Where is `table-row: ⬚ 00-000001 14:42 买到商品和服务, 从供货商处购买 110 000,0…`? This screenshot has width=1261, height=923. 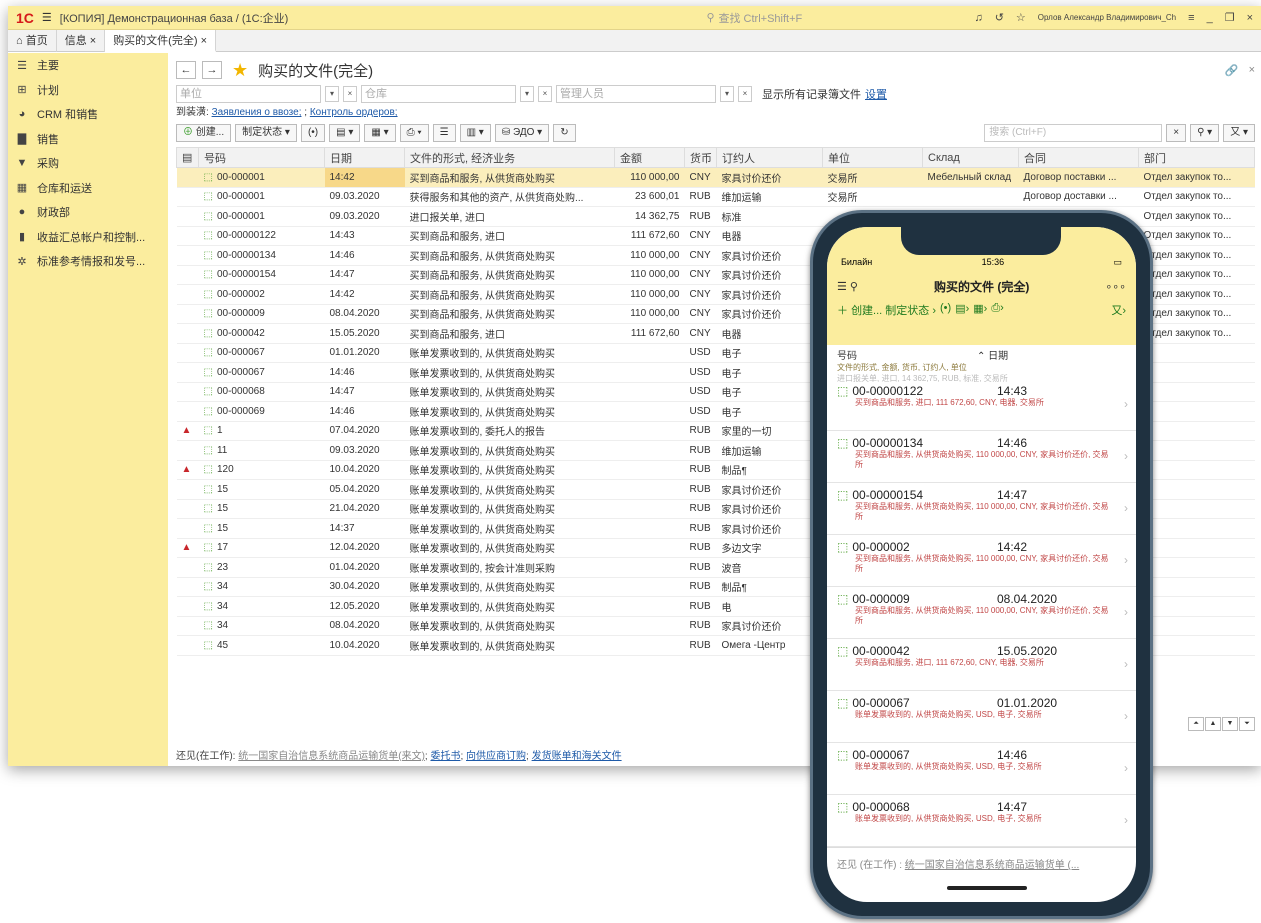 table-row: ⬚ 00-000001 14:42 买到商品和服务, 从供货商处购买 110 000,0… is located at coordinates (715, 177).